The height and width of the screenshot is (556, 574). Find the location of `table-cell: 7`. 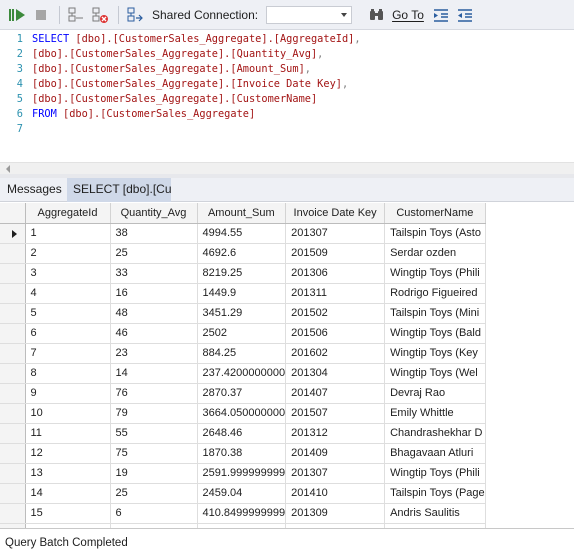

table-cell: 7 is located at coordinates (68, 353).